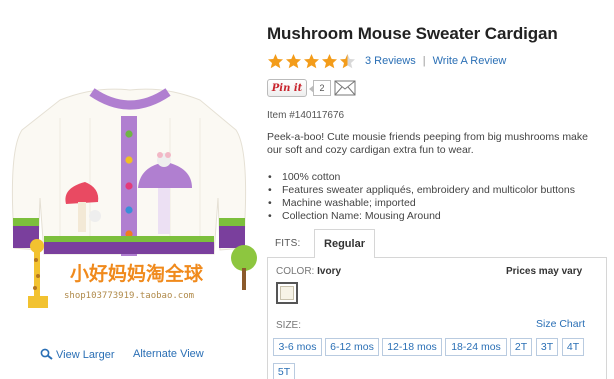 The image size is (614, 379). Describe the element at coordinates (432, 177) in the screenshot. I see `feature-item: 100% cotton` at that location.